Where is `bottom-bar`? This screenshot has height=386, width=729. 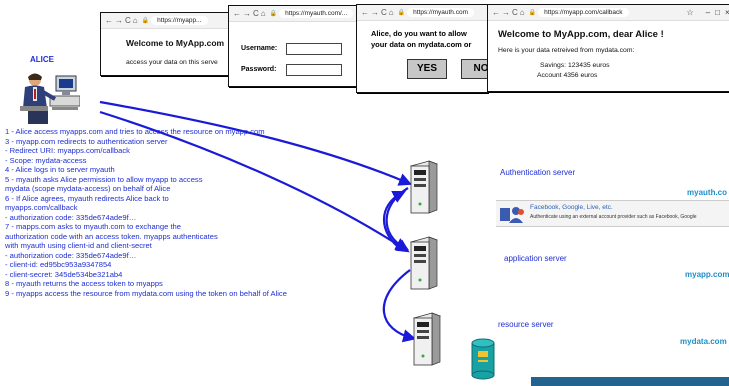
bottom-bar is located at coordinates (630, 381).